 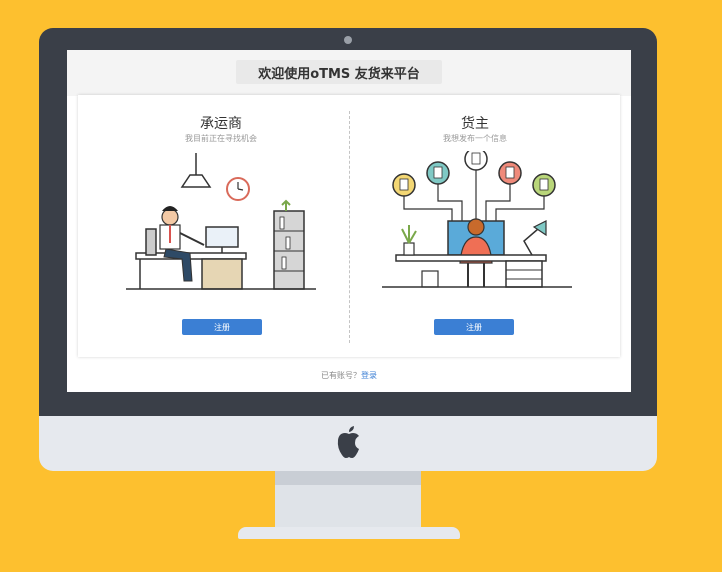 What do you see at coordinates (475, 138) in the screenshot?
I see `shipper-subtitle: 我想发布一个信息` at bounding box center [475, 138].